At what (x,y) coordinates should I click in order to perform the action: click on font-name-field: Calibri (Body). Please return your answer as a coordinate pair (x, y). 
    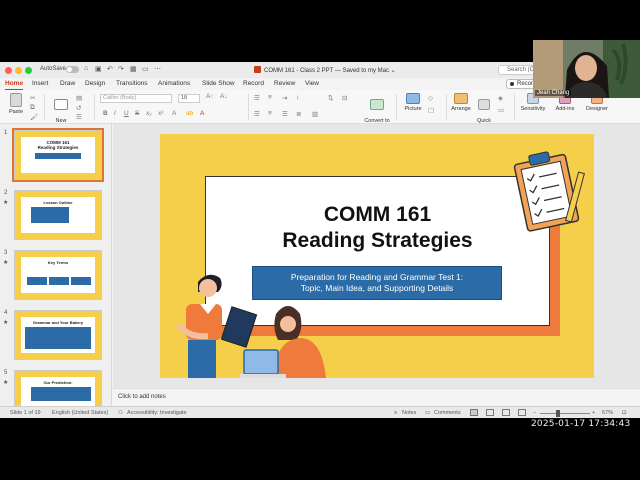
    Looking at the image, I should click on (136, 98).